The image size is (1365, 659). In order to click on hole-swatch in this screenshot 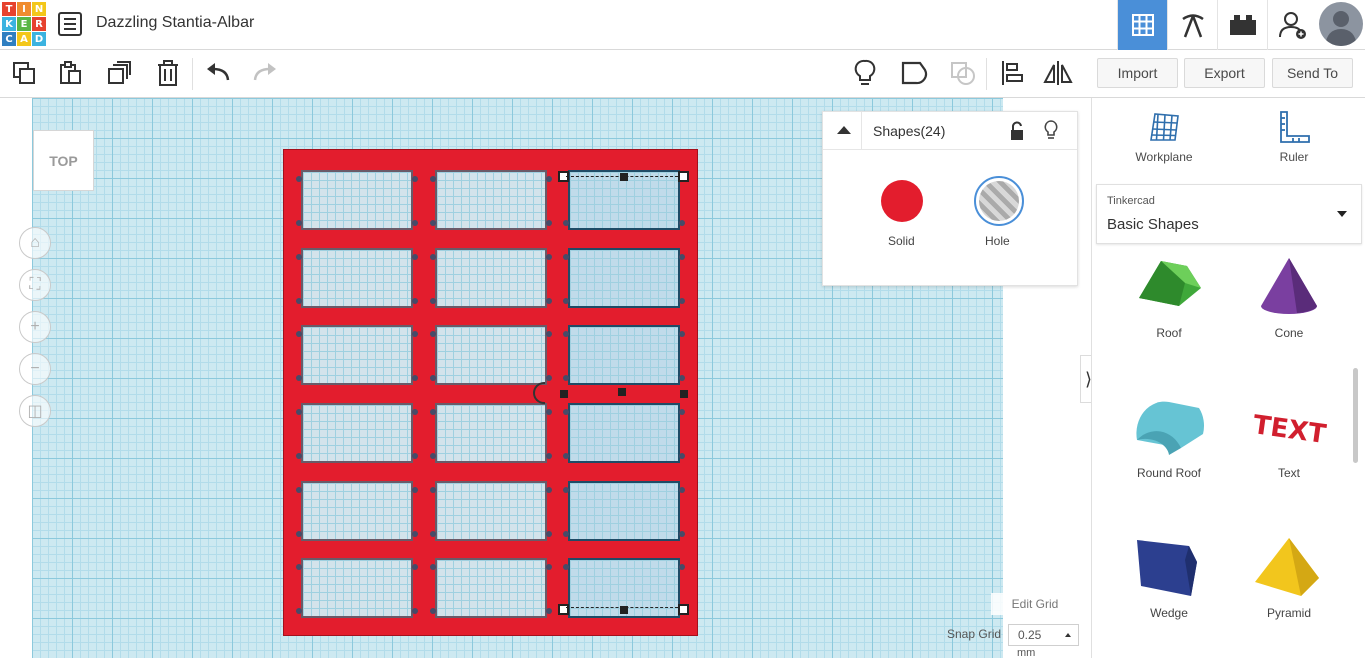, I will do `click(999, 201)`.